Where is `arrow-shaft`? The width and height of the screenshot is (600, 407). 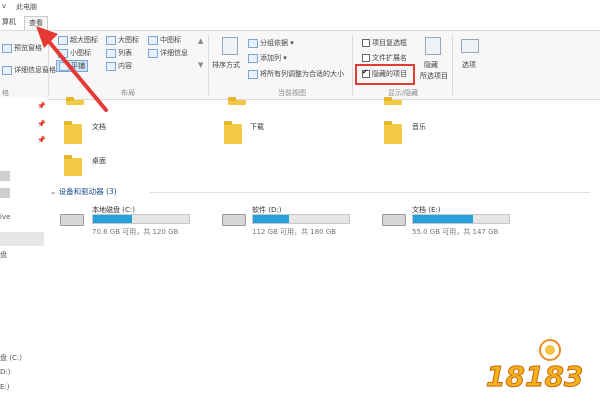
arrow-shaft is located at coordinates (76, 74).